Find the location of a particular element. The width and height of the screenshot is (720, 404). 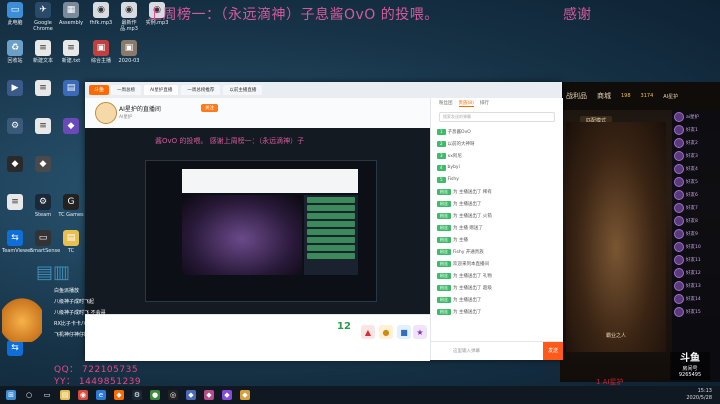

roster-item: 好友8 is located at coordinates (696, 220).